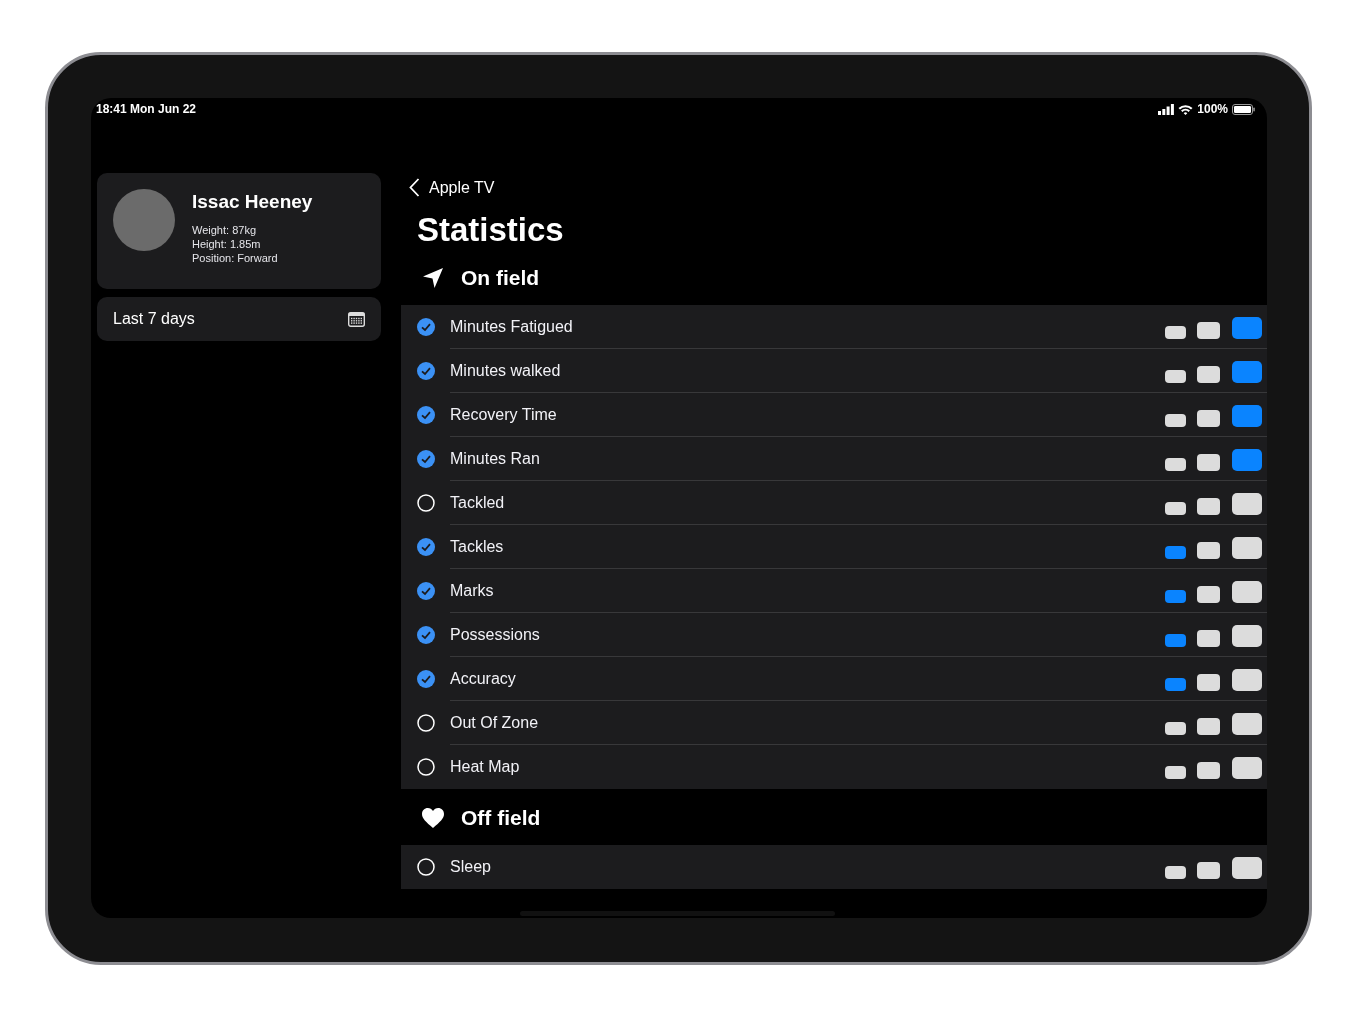  What do you see at coordinates (512, 326) in the screenshot?
I see `statistic-label: Minutes Fatigued` at bounding box center [512, 326].